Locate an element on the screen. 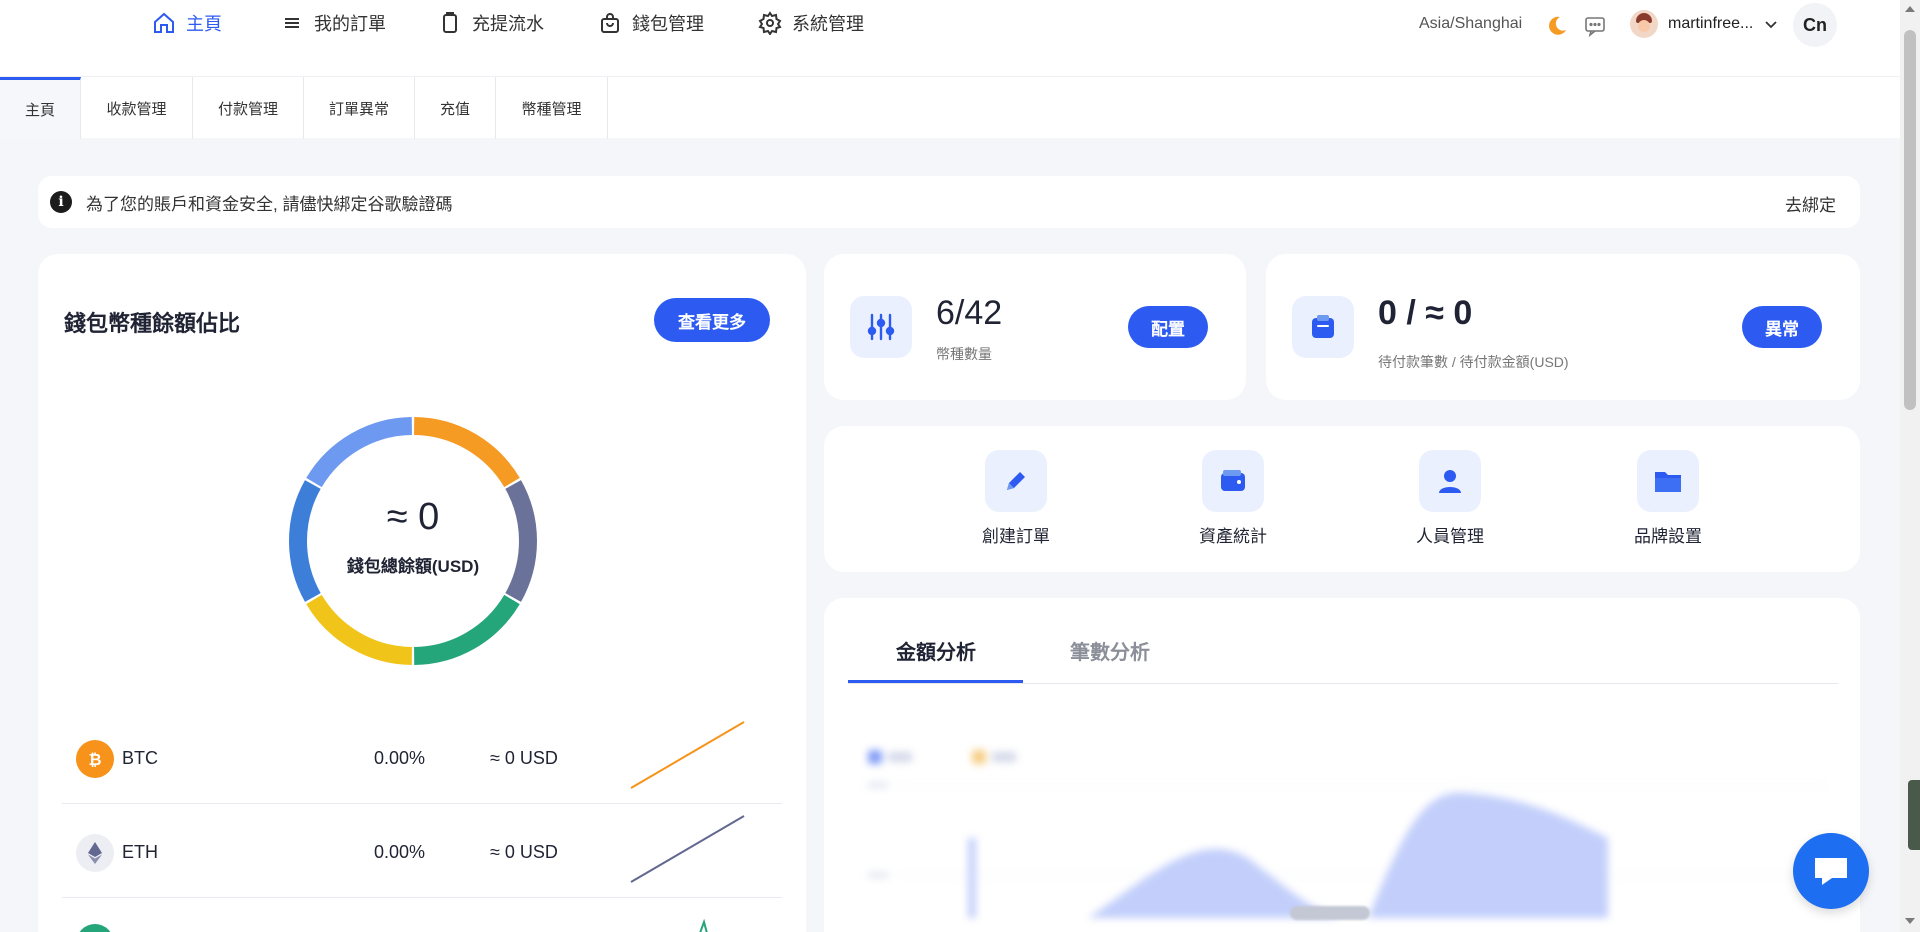 This screenshot has height=932, width=1920. moon-icon is located at coordinates (1557, 26).